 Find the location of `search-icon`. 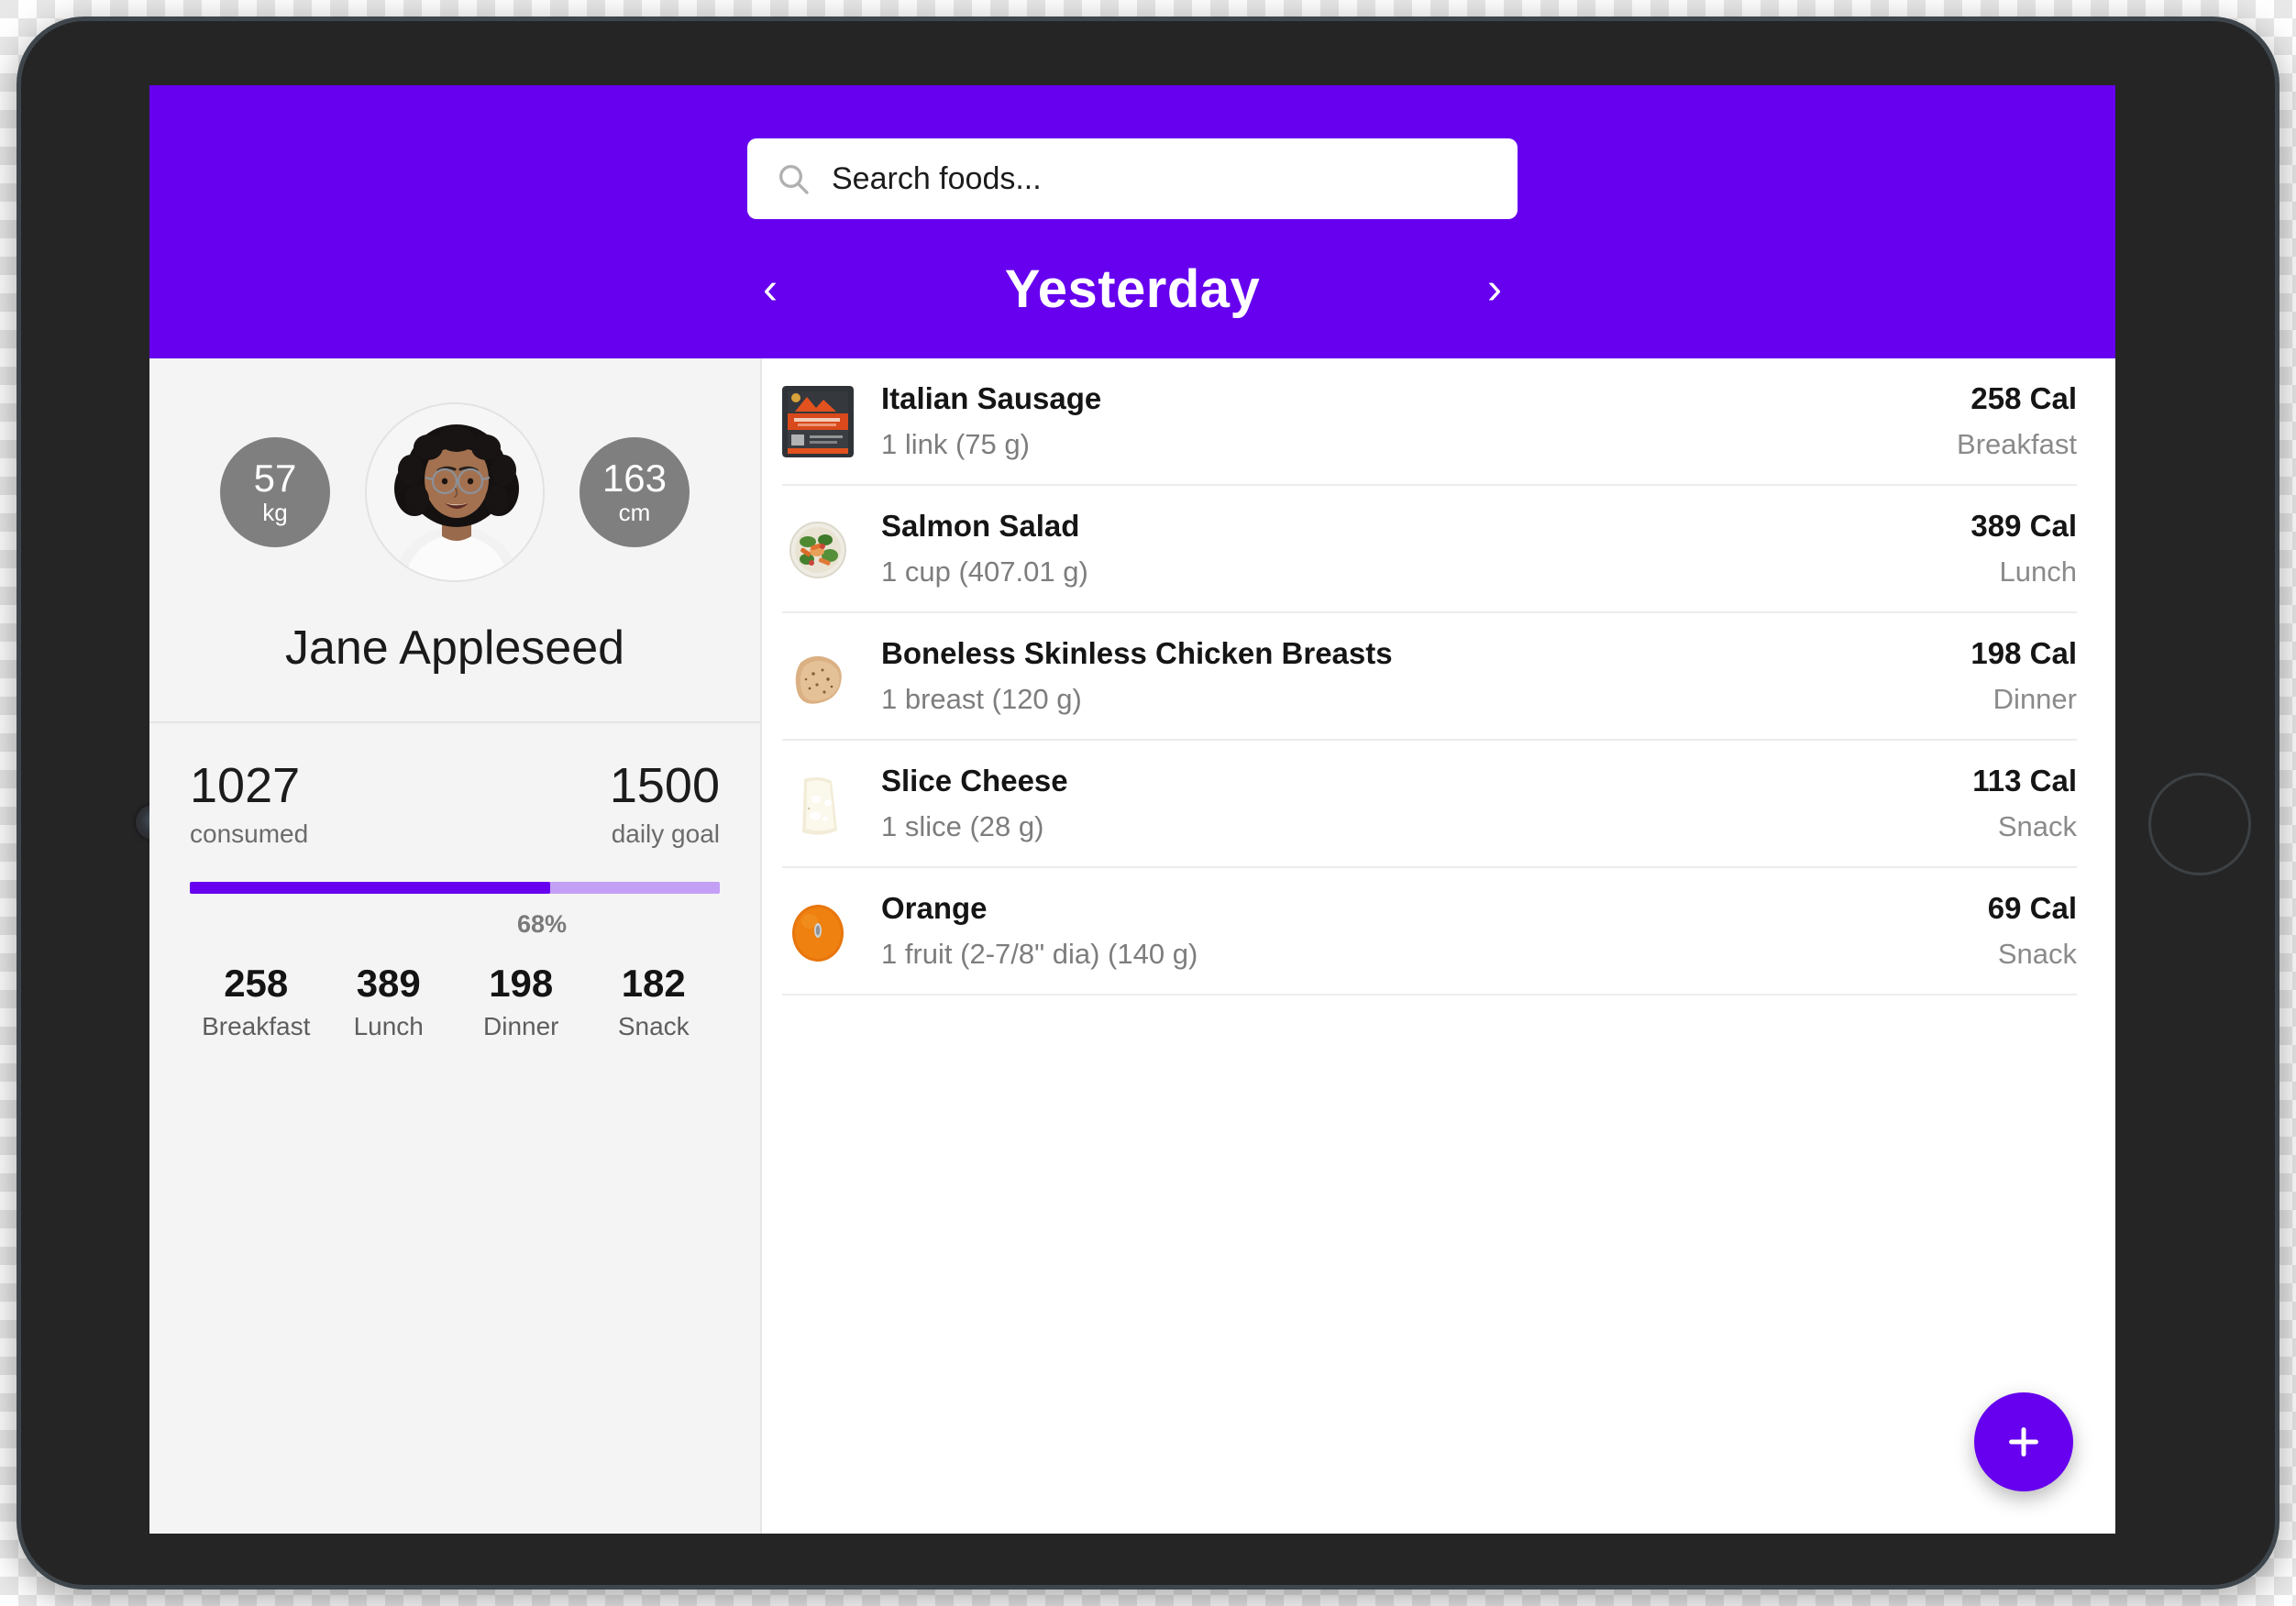

search-icon is located at coordinates (793, 178).